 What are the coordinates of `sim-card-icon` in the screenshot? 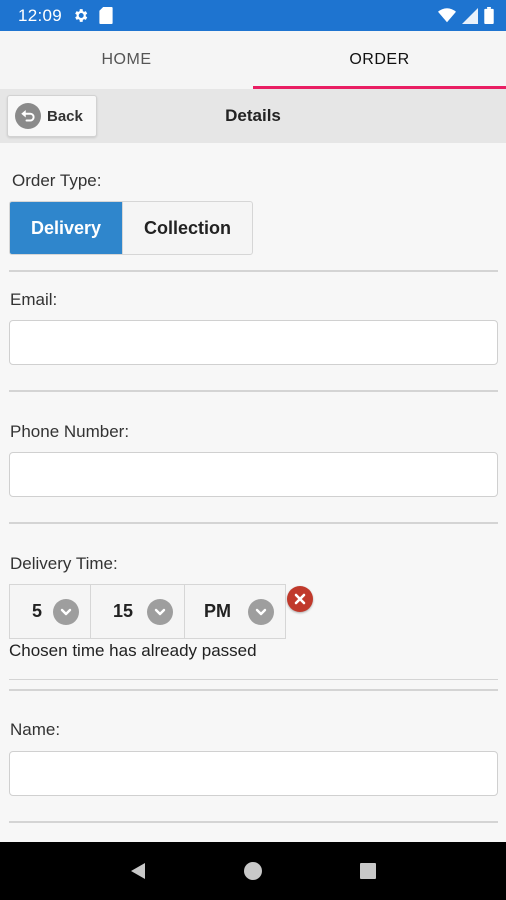 It's located at (106, 15).